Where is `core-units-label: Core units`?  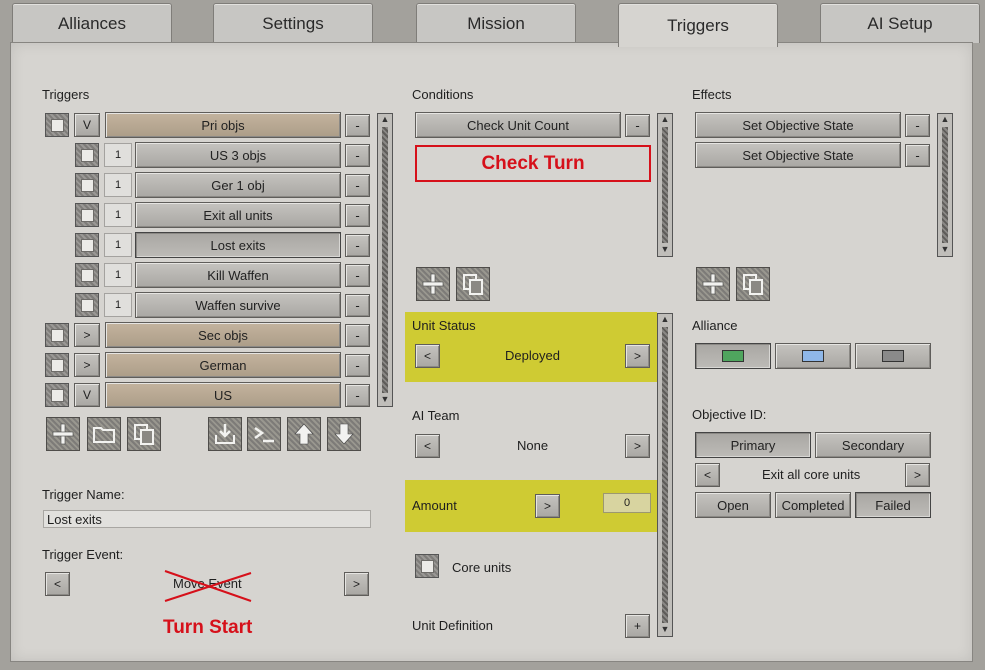 core-units-label: Core units is located at coordinates (482, 567).